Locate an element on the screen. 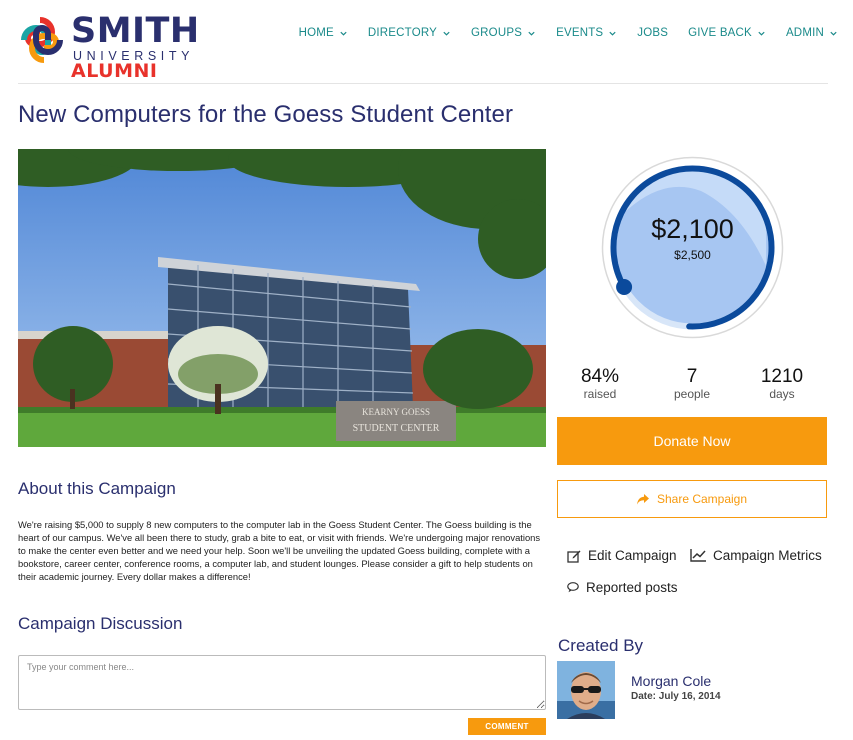 Image resolution: width=853 pixels, height=740 pixels. campaign-metrics-label: Campaign Metrics is located at coordinates (767, 555).